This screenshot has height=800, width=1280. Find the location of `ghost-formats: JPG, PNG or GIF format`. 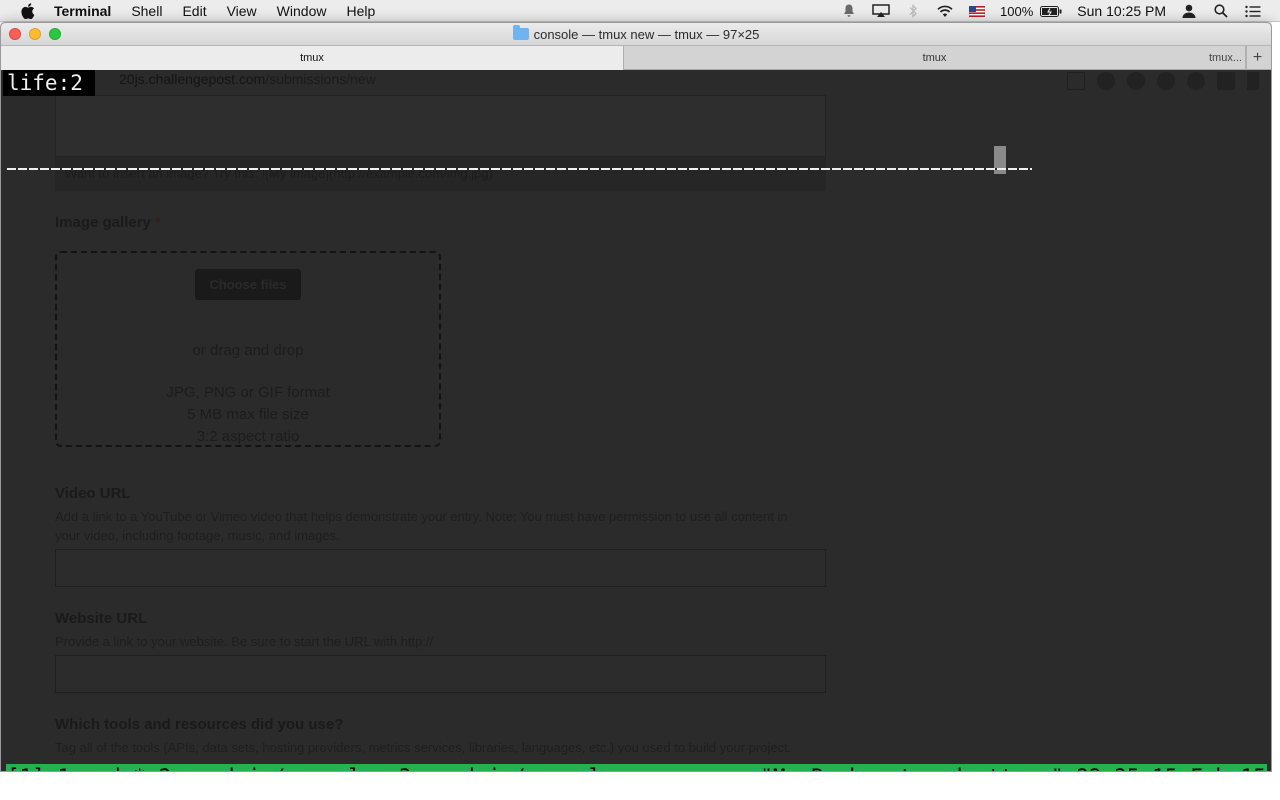

ghost-formats: JPG, PNG or GIF format is located at coordinates (248, 392).